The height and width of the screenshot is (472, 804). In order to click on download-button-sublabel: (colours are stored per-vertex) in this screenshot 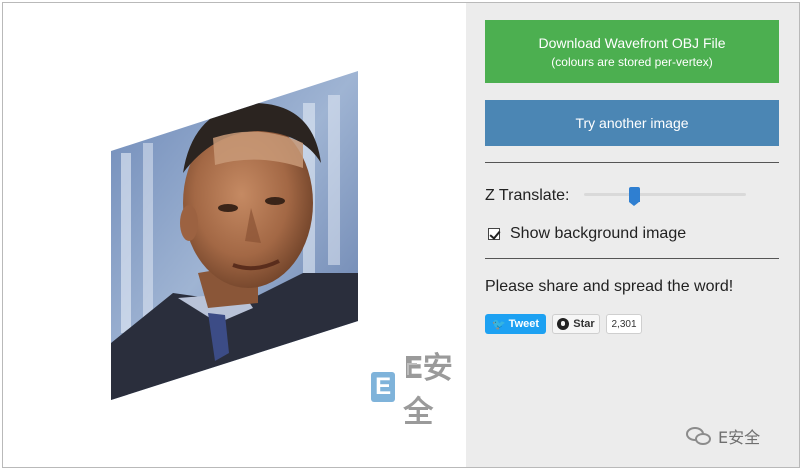, I will do `click(632, 62)`.